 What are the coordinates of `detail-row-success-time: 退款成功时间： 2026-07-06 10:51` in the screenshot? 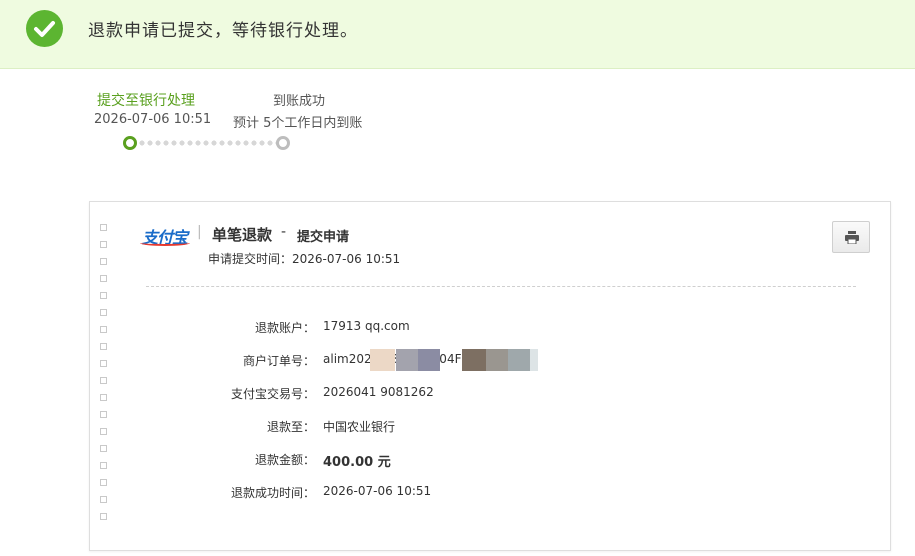 It's located at (490, 492).